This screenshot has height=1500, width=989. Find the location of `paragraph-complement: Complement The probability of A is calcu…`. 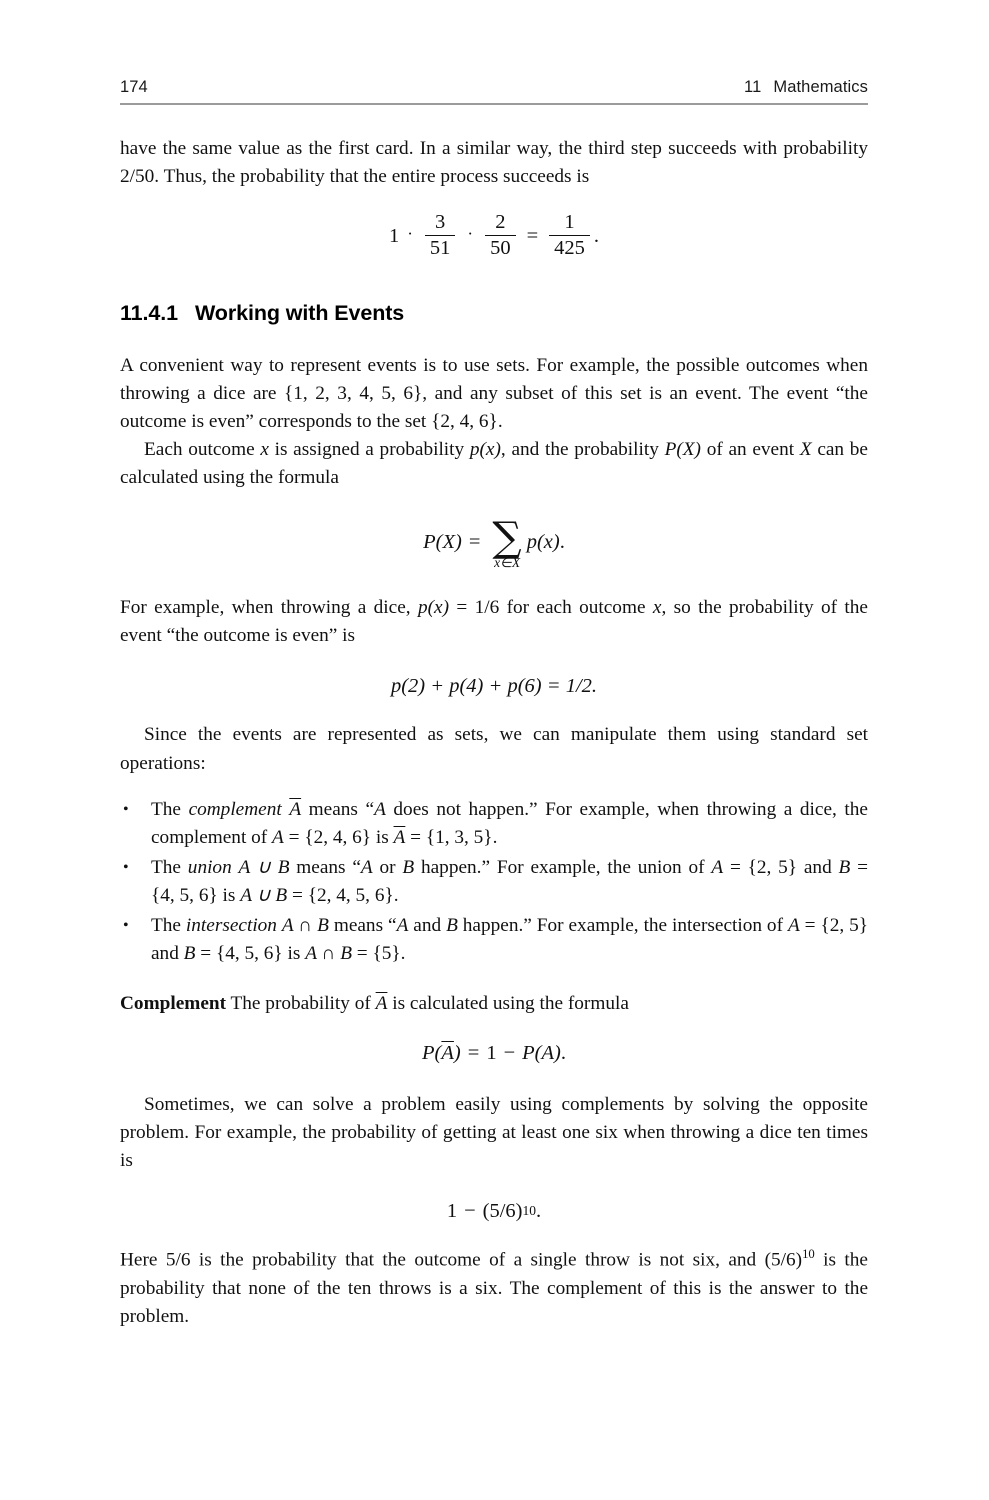

paragraph-complement: Complement The probability of A is calcu… is located at coordinates (494, 1004).